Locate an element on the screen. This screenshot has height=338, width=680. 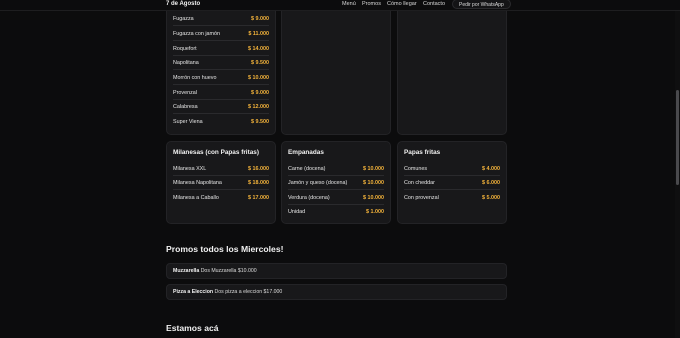
nav-link-promos: Promos is located at coordinates (371, 4).